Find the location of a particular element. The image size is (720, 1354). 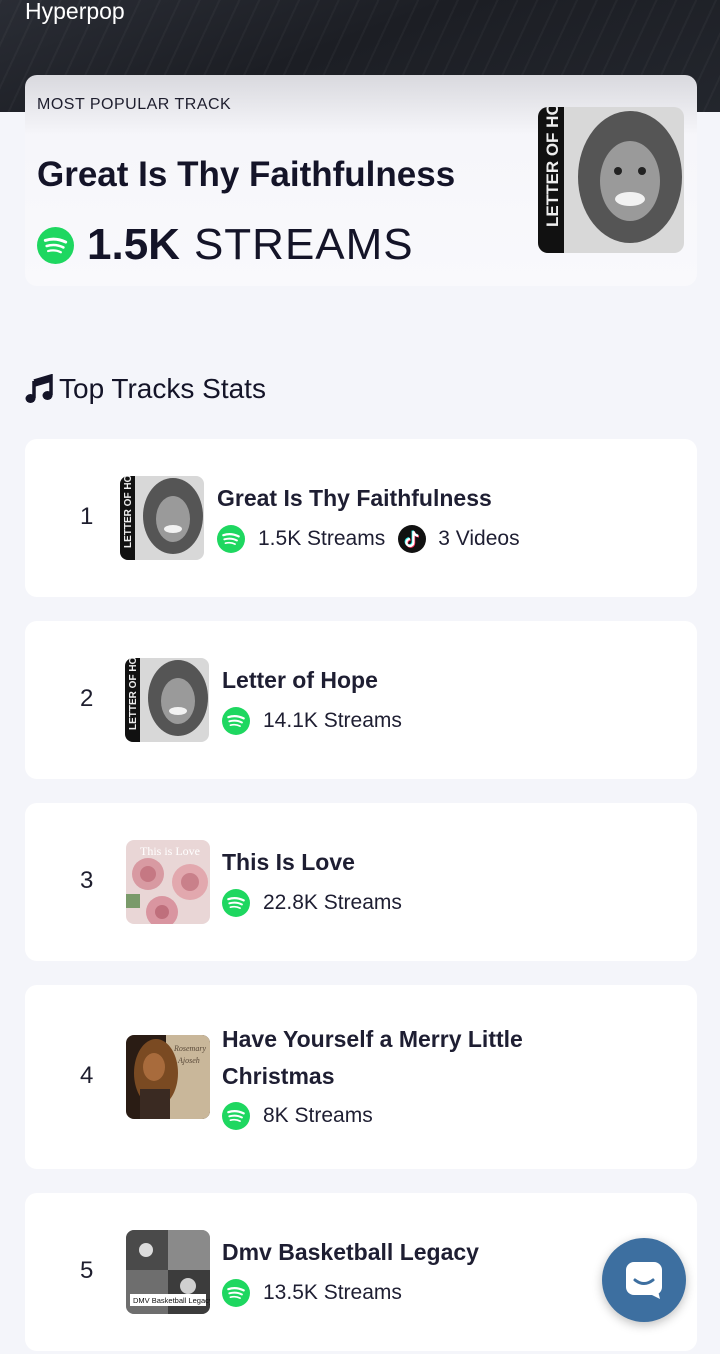

track-streams: 13.5K Streams is located at coordinates (332, 1292).